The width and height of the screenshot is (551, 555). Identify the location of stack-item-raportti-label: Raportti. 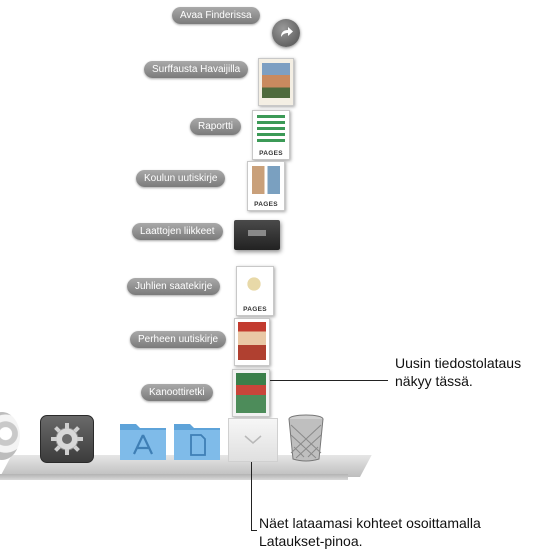
(216, 126).